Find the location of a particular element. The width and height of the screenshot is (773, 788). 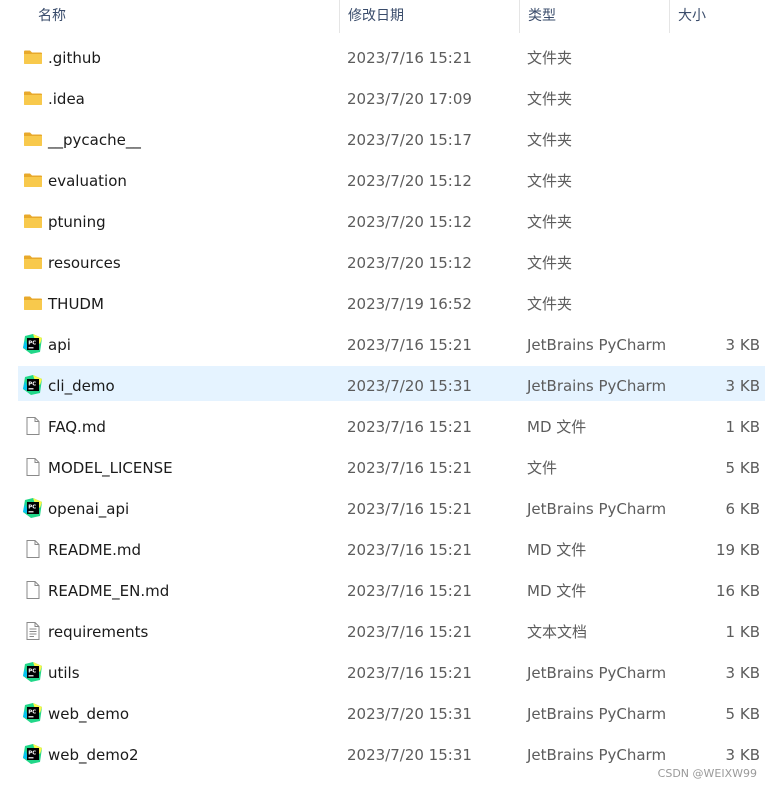

file-row: README_EN.md 2023/7/16 15:21 MD 文件 16 KB is located at coordinates (386, 591).